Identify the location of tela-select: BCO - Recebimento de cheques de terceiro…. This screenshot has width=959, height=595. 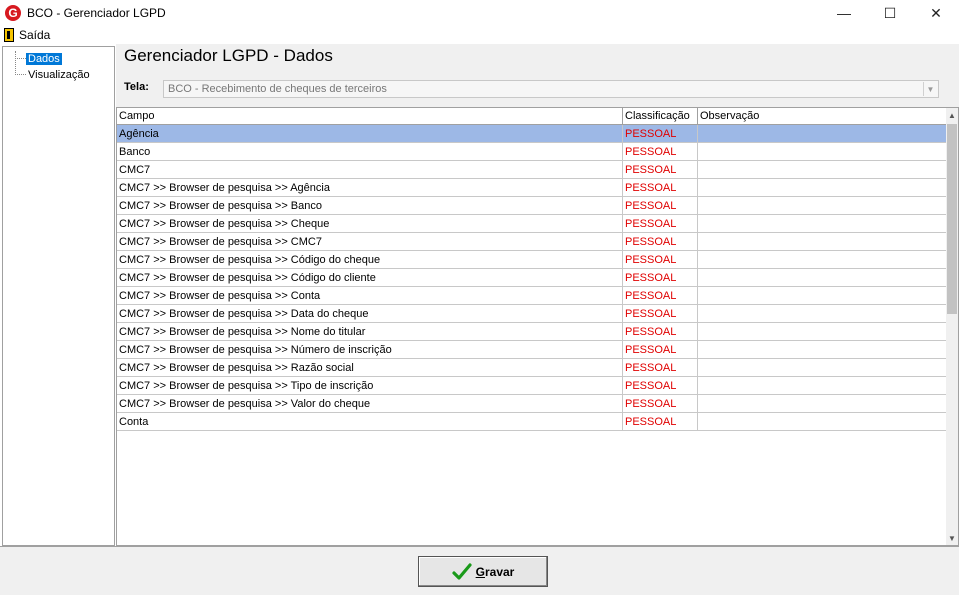
(551, 89).